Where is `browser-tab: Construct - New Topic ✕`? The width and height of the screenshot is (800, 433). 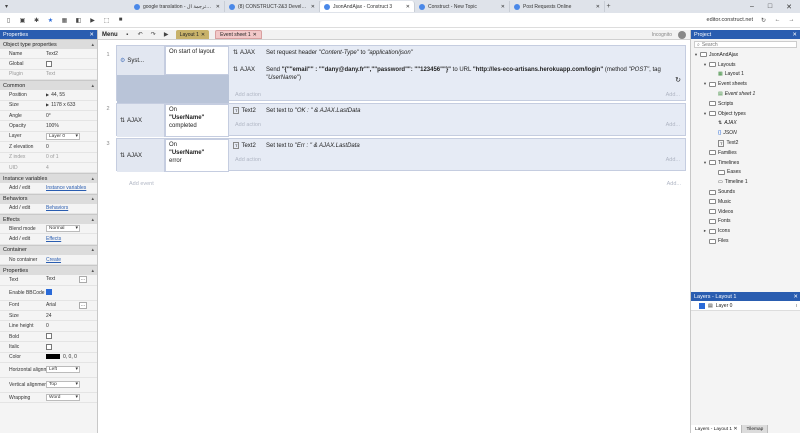 browser-tab: Construct - New Topic ✕ is located at coordinates (462, 6).